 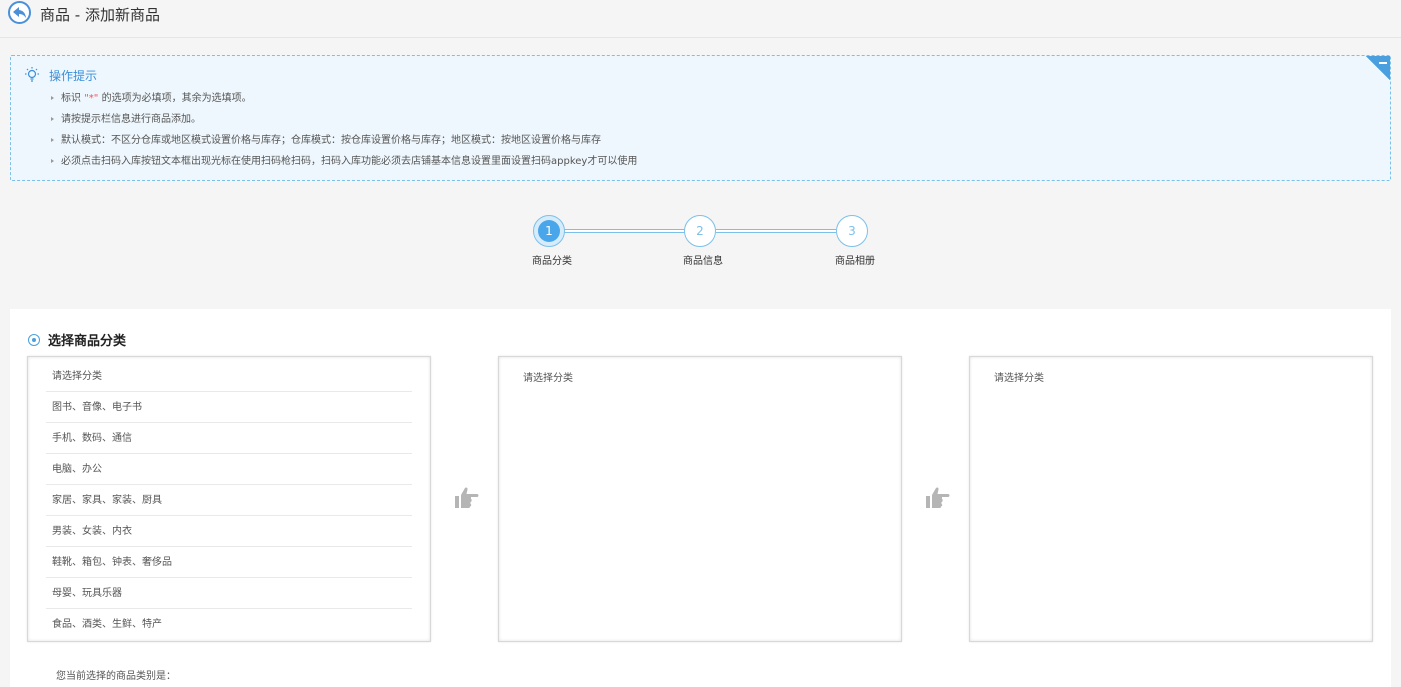 What do you see at coordinates (852, 231) in the screenshot?
I see `step-3-circle: 3` at bounding box center [852, 231].